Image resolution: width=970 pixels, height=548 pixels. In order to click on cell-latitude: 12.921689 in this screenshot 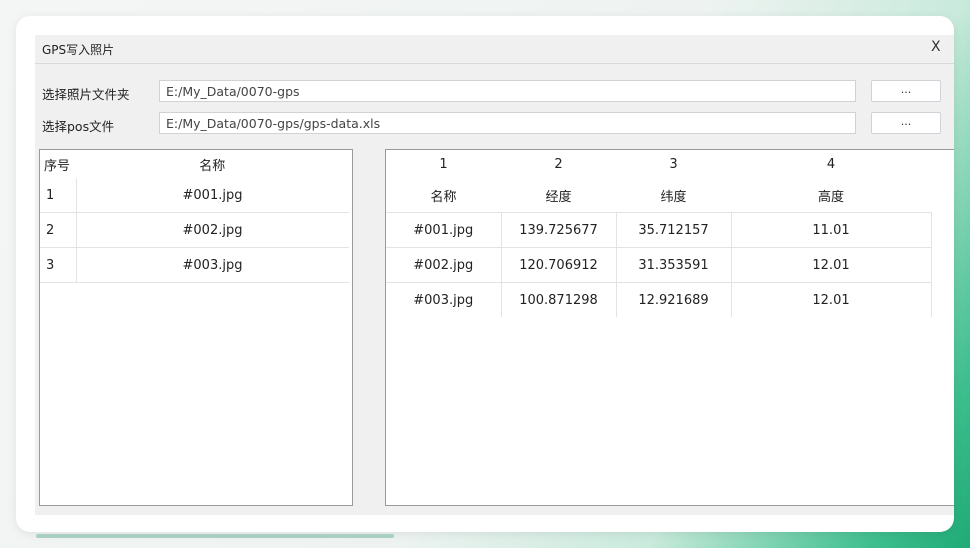, I will do `click(674, 299)`.